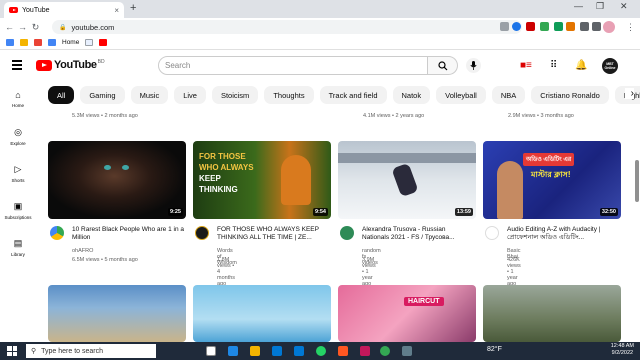 This screenshot has width=640, height=360. Describe the element at coordinates (549, 159) in the screenshot. I see `thumbnail-text: অডিও এডিটিং এর` at that location.